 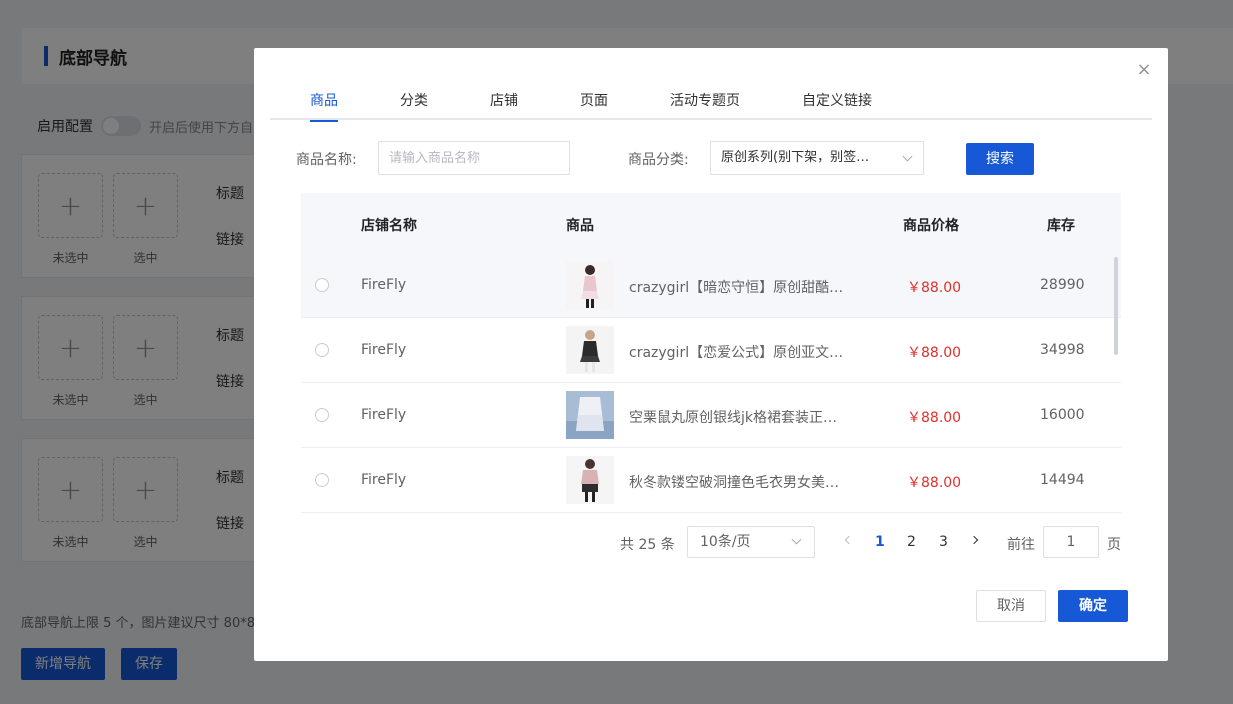 I want to click on table-row: FireFly 秋冬款镂空破洞撞色毛衣男女美… ￥88.00 14494, so click(x=711, y=480).